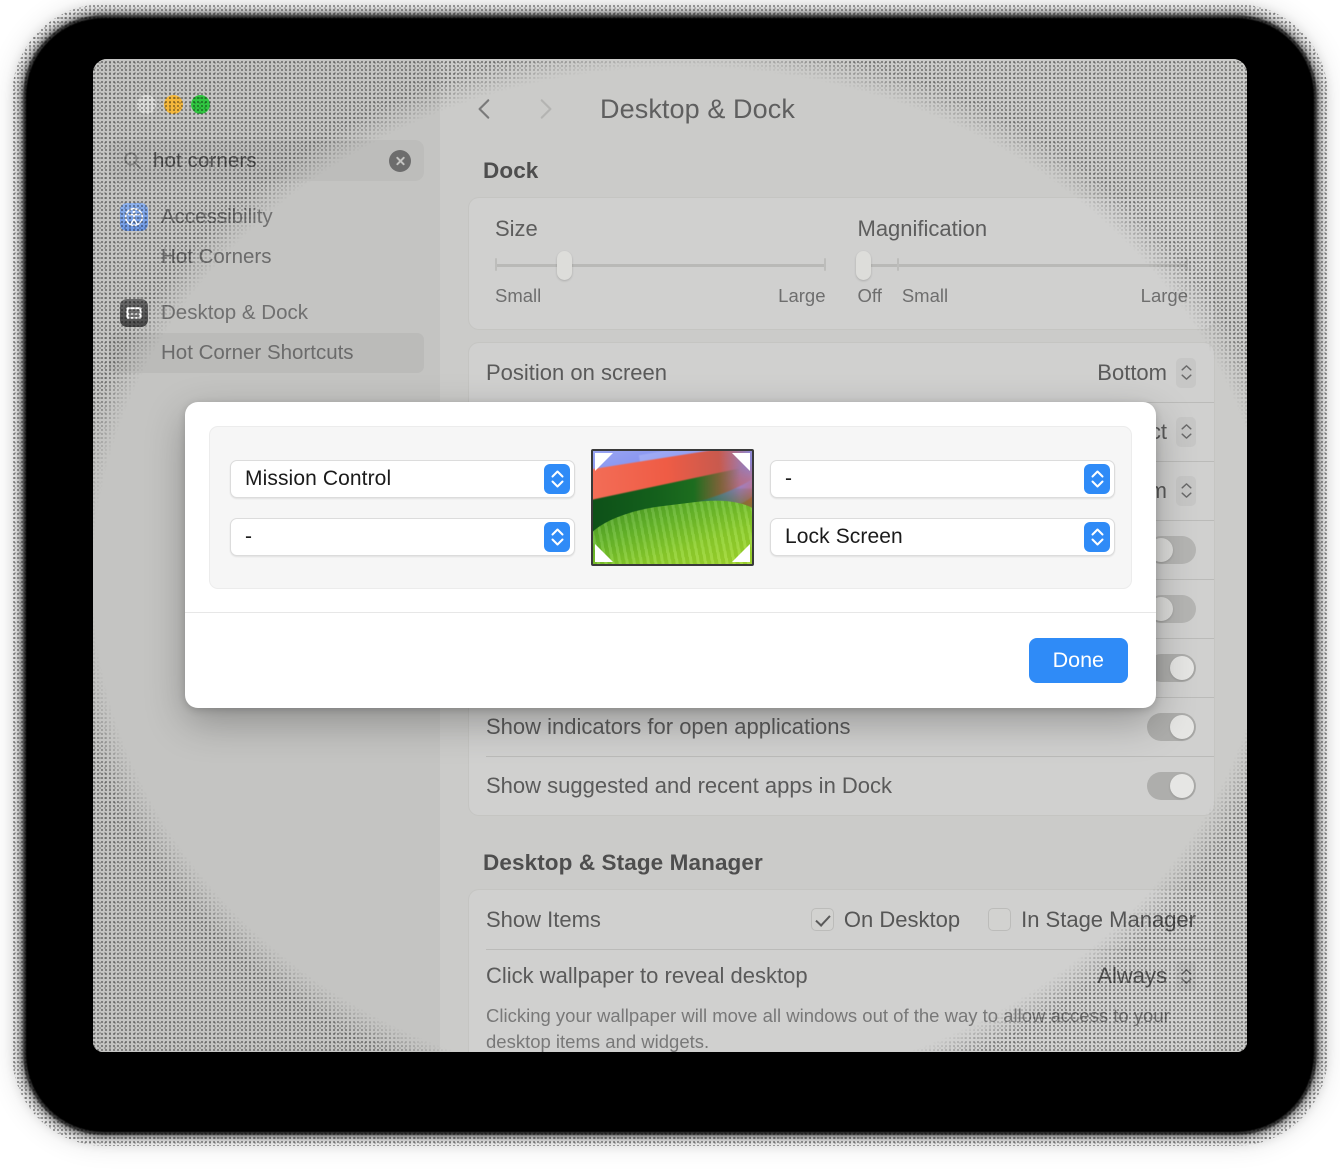 The width and height of the screenshot is (1340, 1171). I want to click on chevron-left-icon, so click(485, 109).